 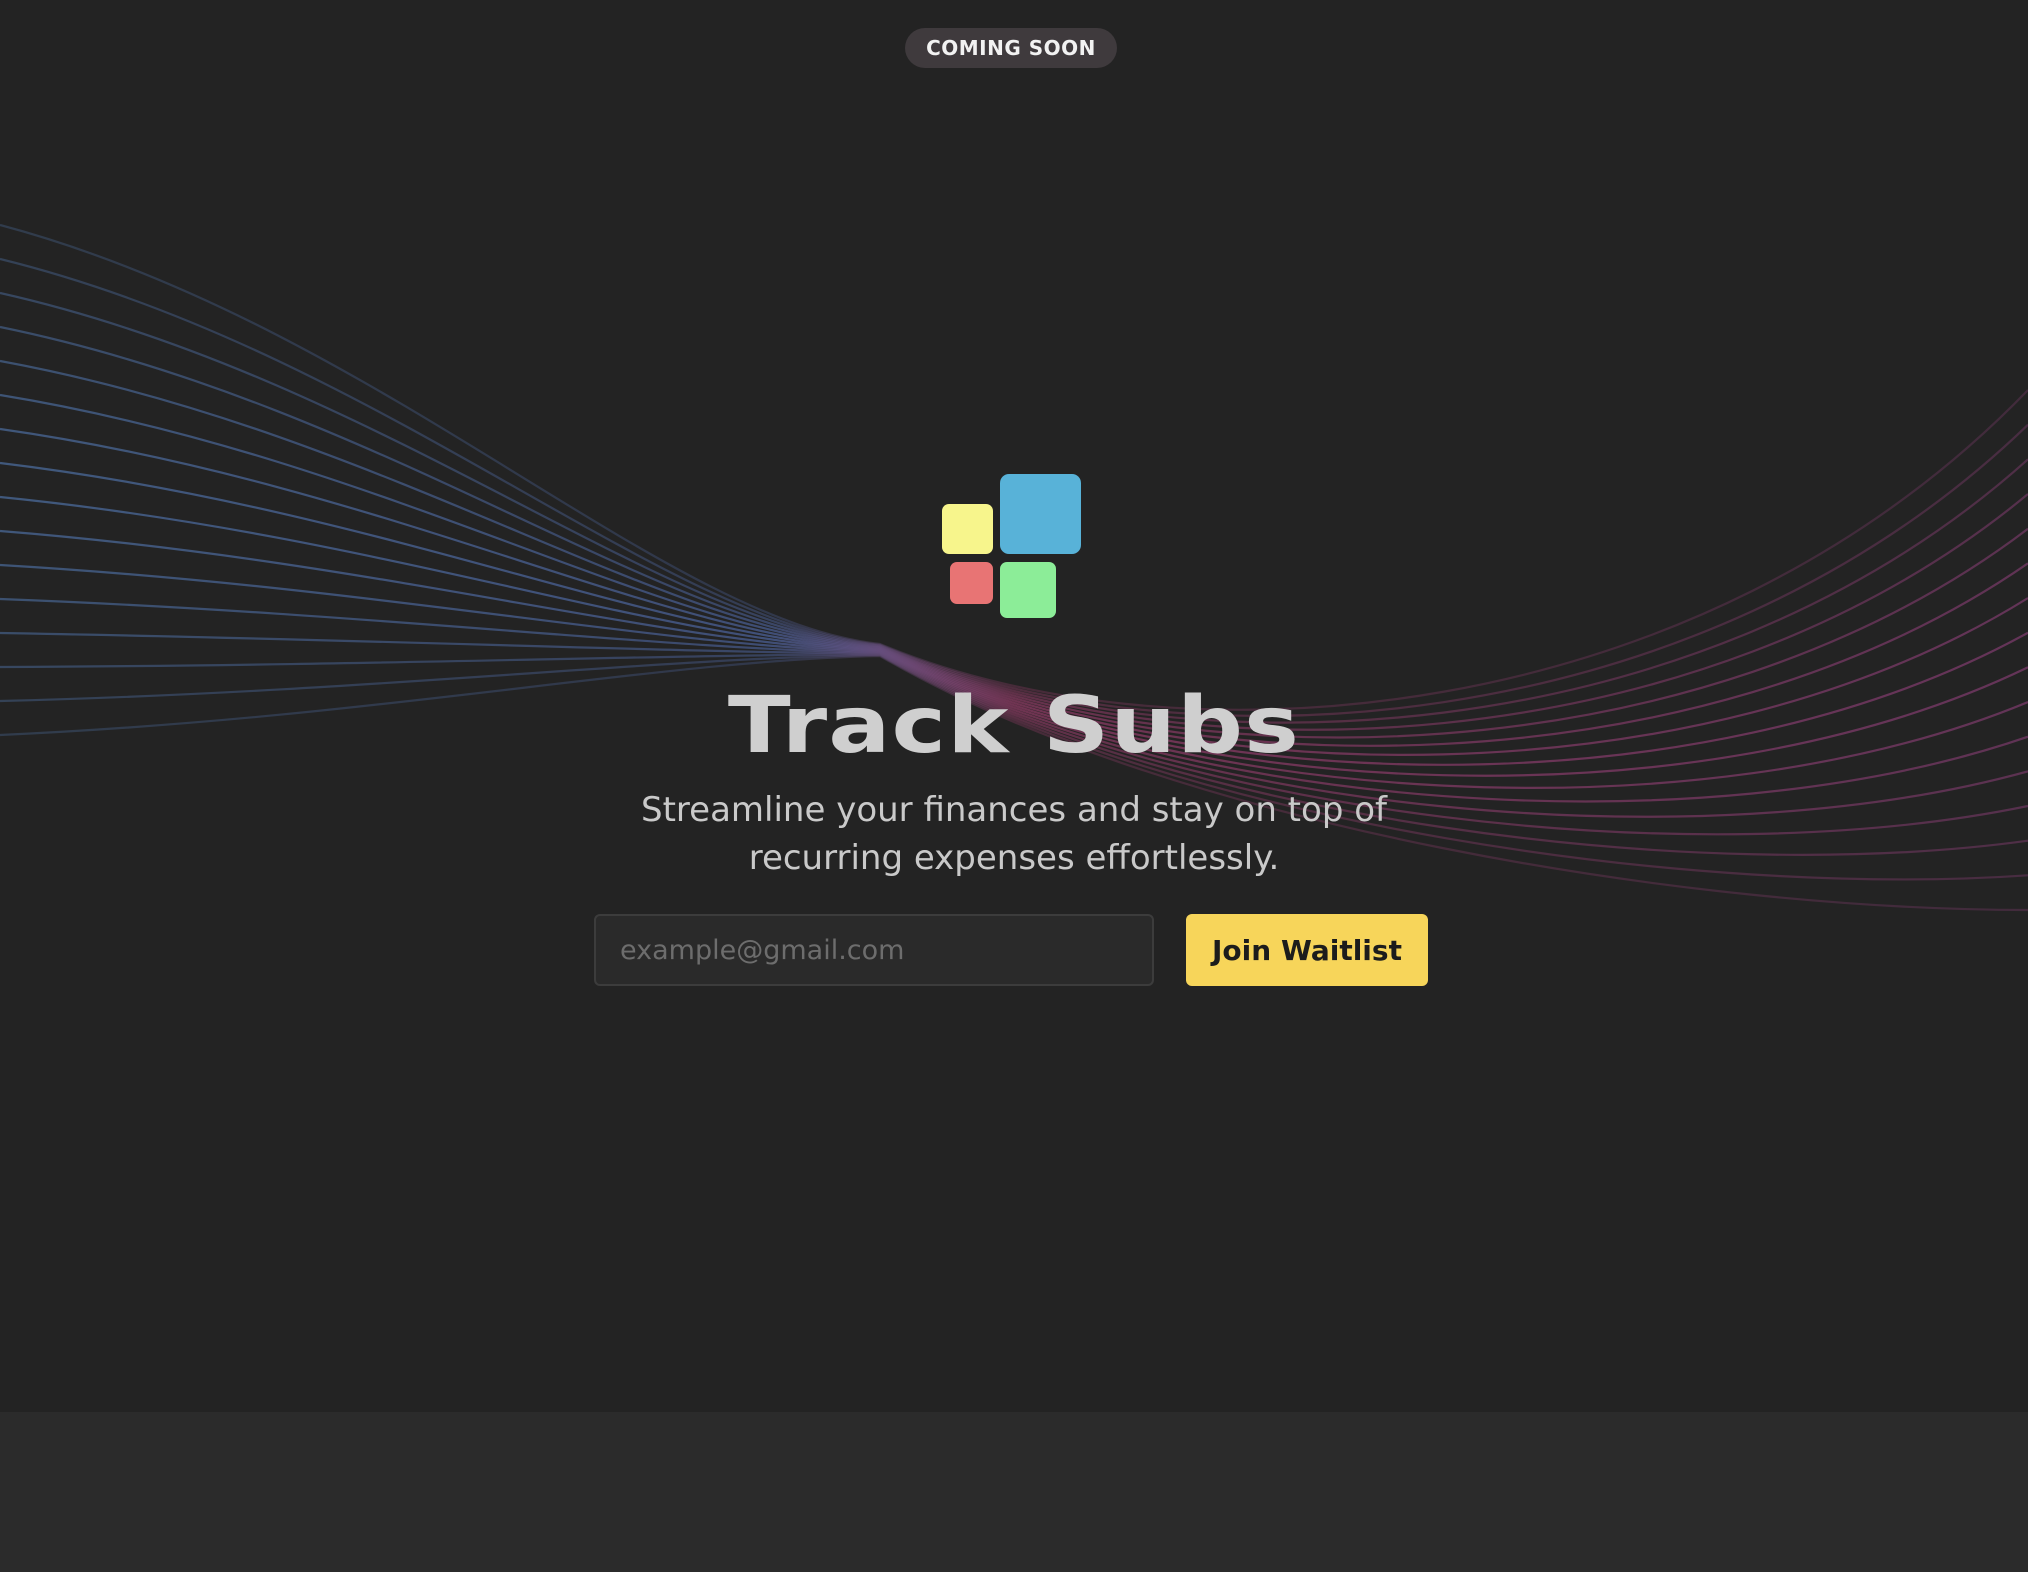 What do you see at coordinates (1014, 858) in the screenshot?
I see `tagline-line-2: recurring expenses effortlessly.` at bounding box center [1014, 858].